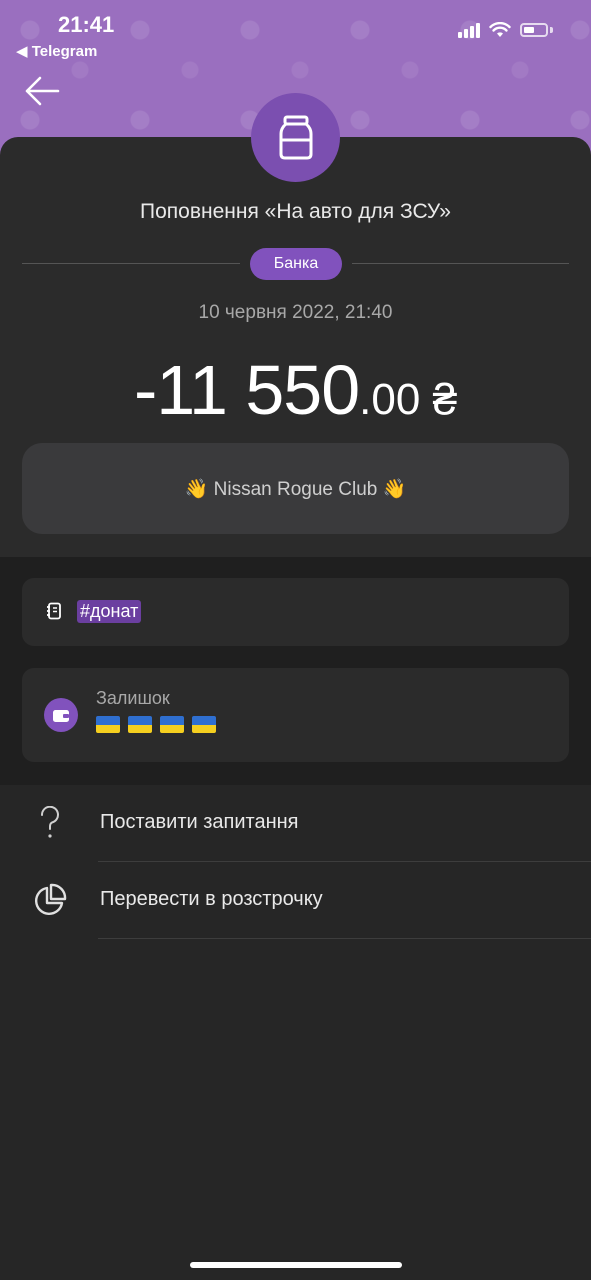 The image size is (591, 1280). Describe the element at coordinates (295, 612) in the screenshot. I see `tag-row: #донат` at that location.